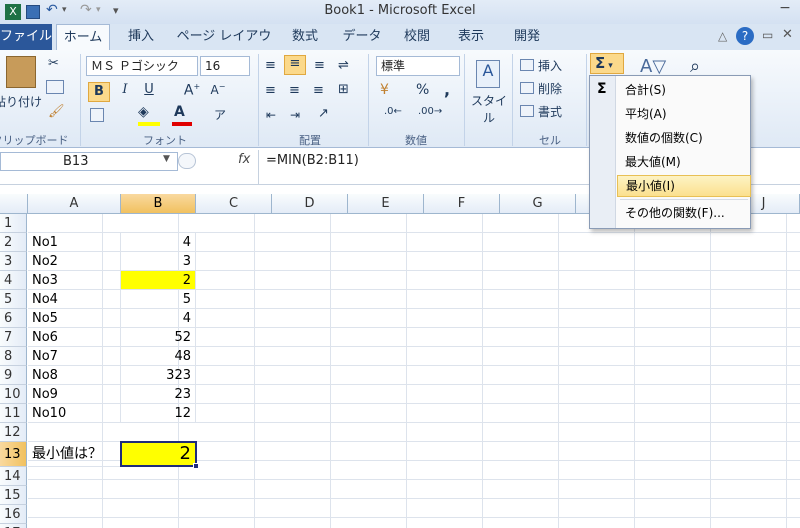  Describe the element at coordinates (13, 261) in the screenshot. I see `row-header-3: 3` at that location.